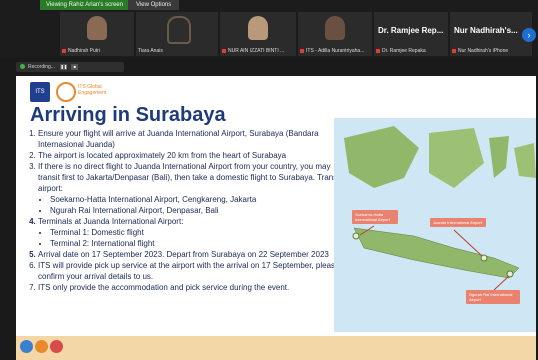 The height and width of the screenshot is (360, 538). What do you see at coordinates (276, 348) in the screenshot?
I see `slide-footer` at bounding box center [276, 348].